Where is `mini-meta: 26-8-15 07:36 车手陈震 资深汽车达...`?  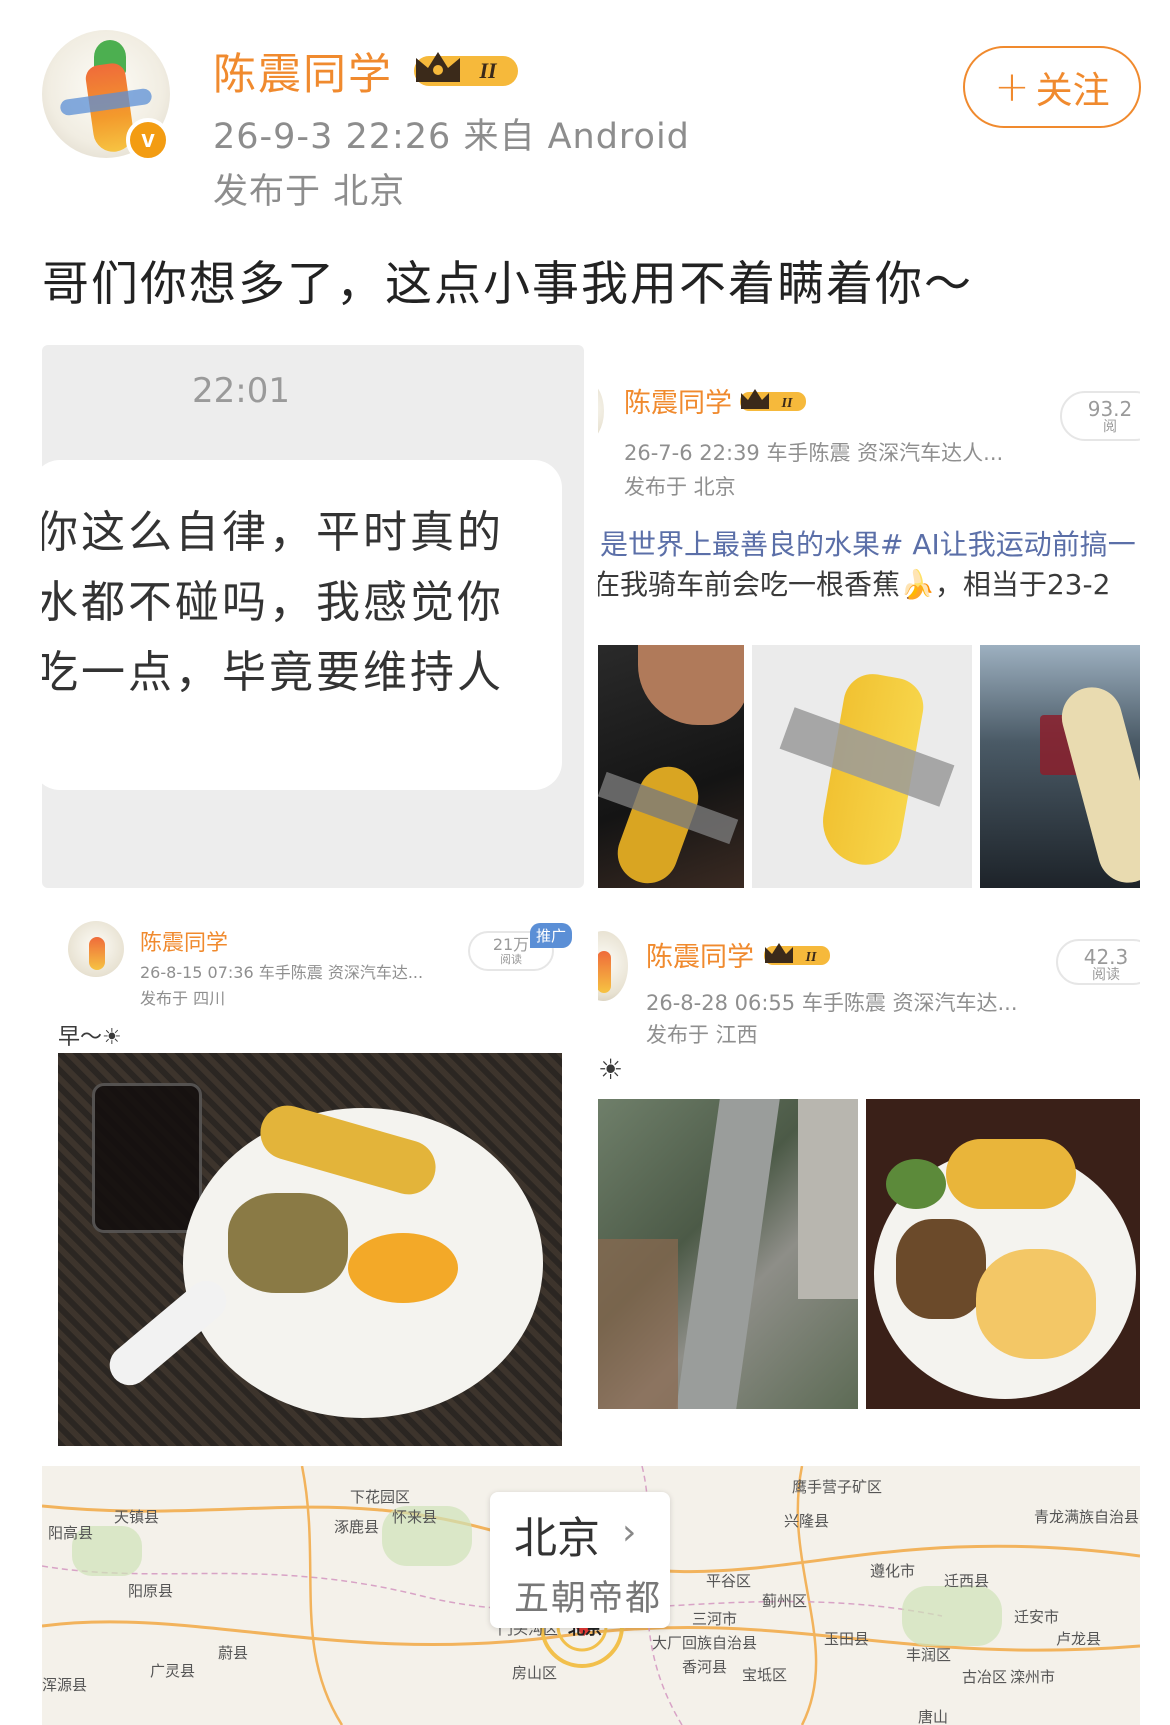
mini-meta: 26-8-15 07:36 车手陈震 资深汽车达... is located at coordinates (282, 972).